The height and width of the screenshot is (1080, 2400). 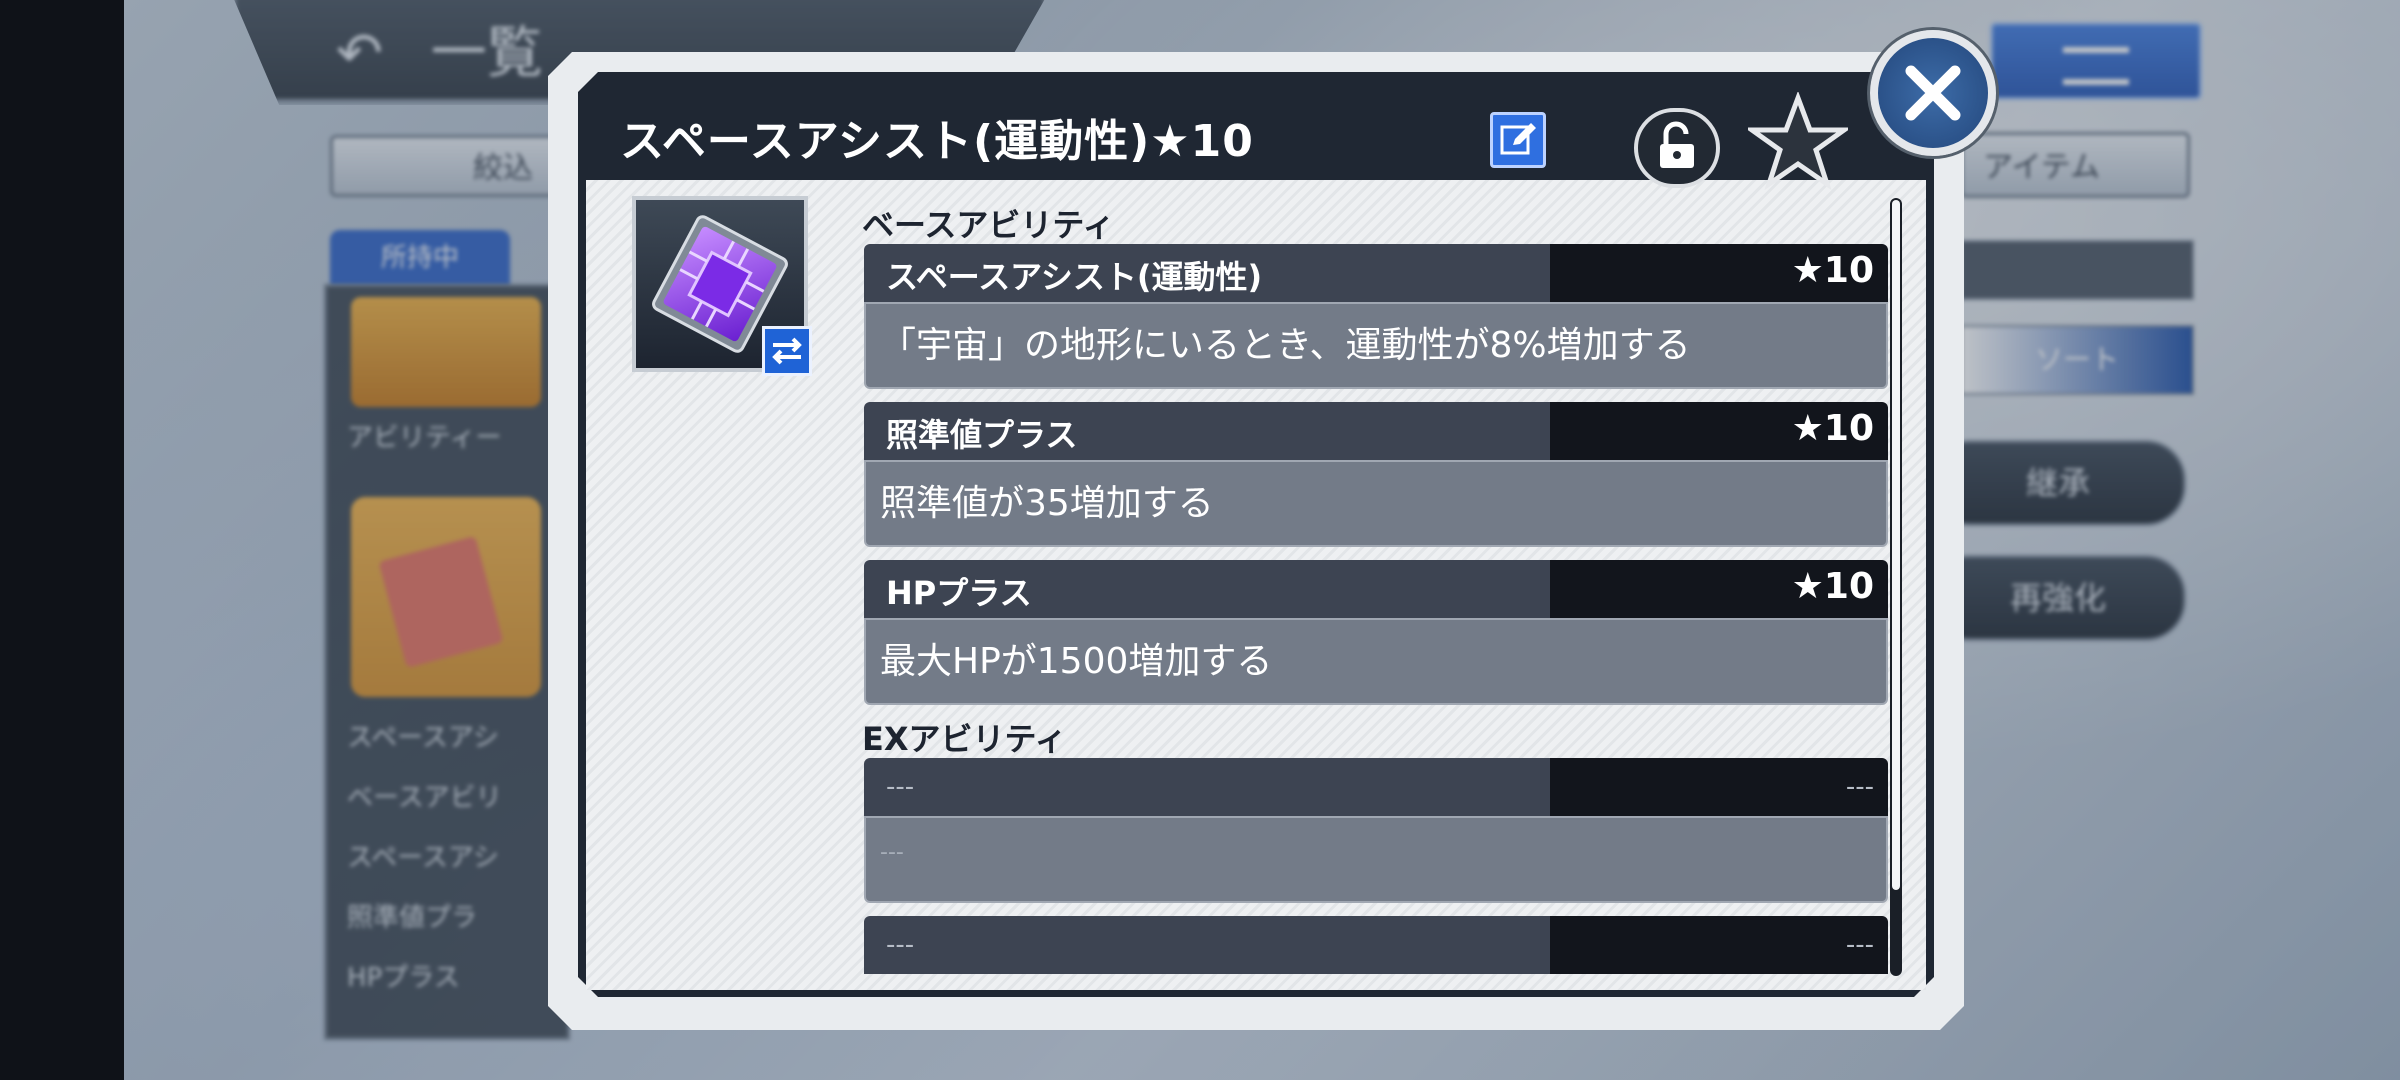 What do you see at coordinates (62, 540) in the screenshot?
I see `left-black-bar` at bounding box center [62, 540].